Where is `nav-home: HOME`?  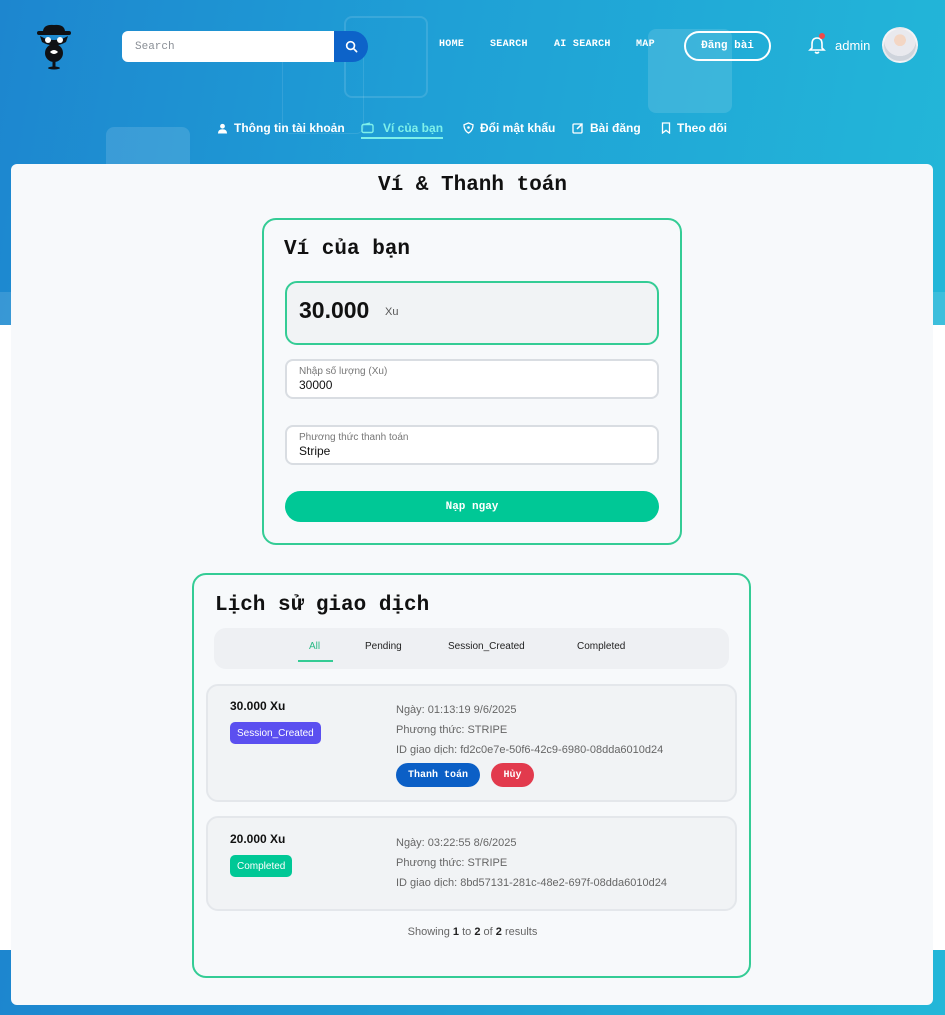 nav-home: HOME is located at coordinates (451, 44).